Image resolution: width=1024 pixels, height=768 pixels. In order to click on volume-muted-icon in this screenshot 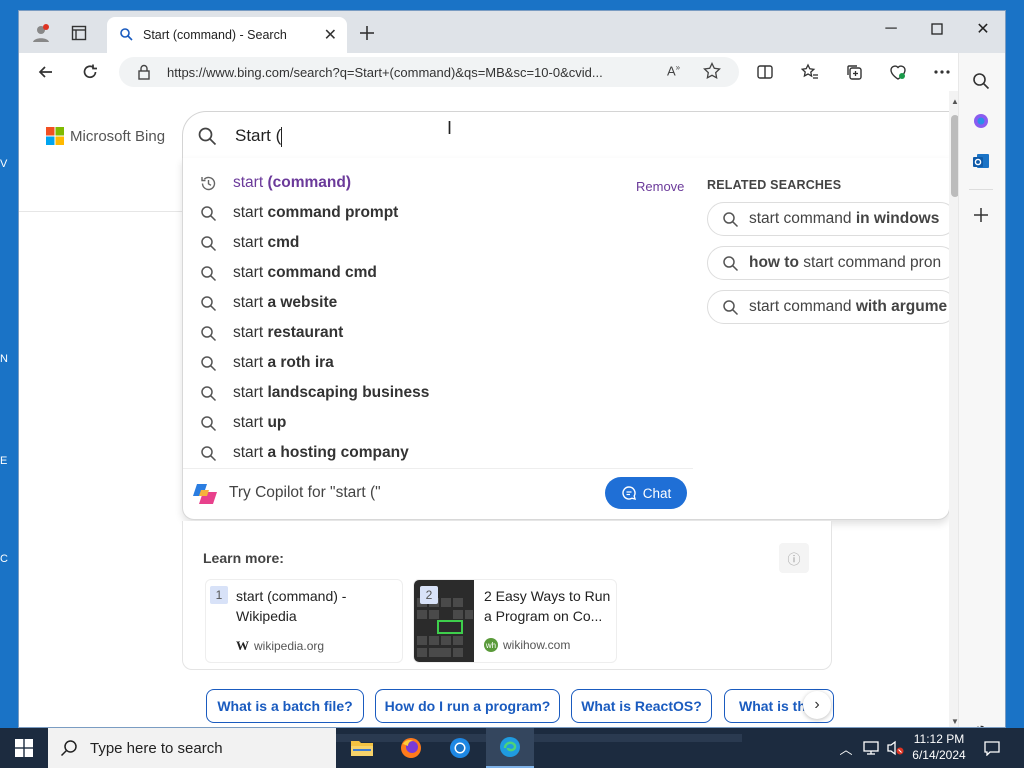, I will do `click(895, 748)`.